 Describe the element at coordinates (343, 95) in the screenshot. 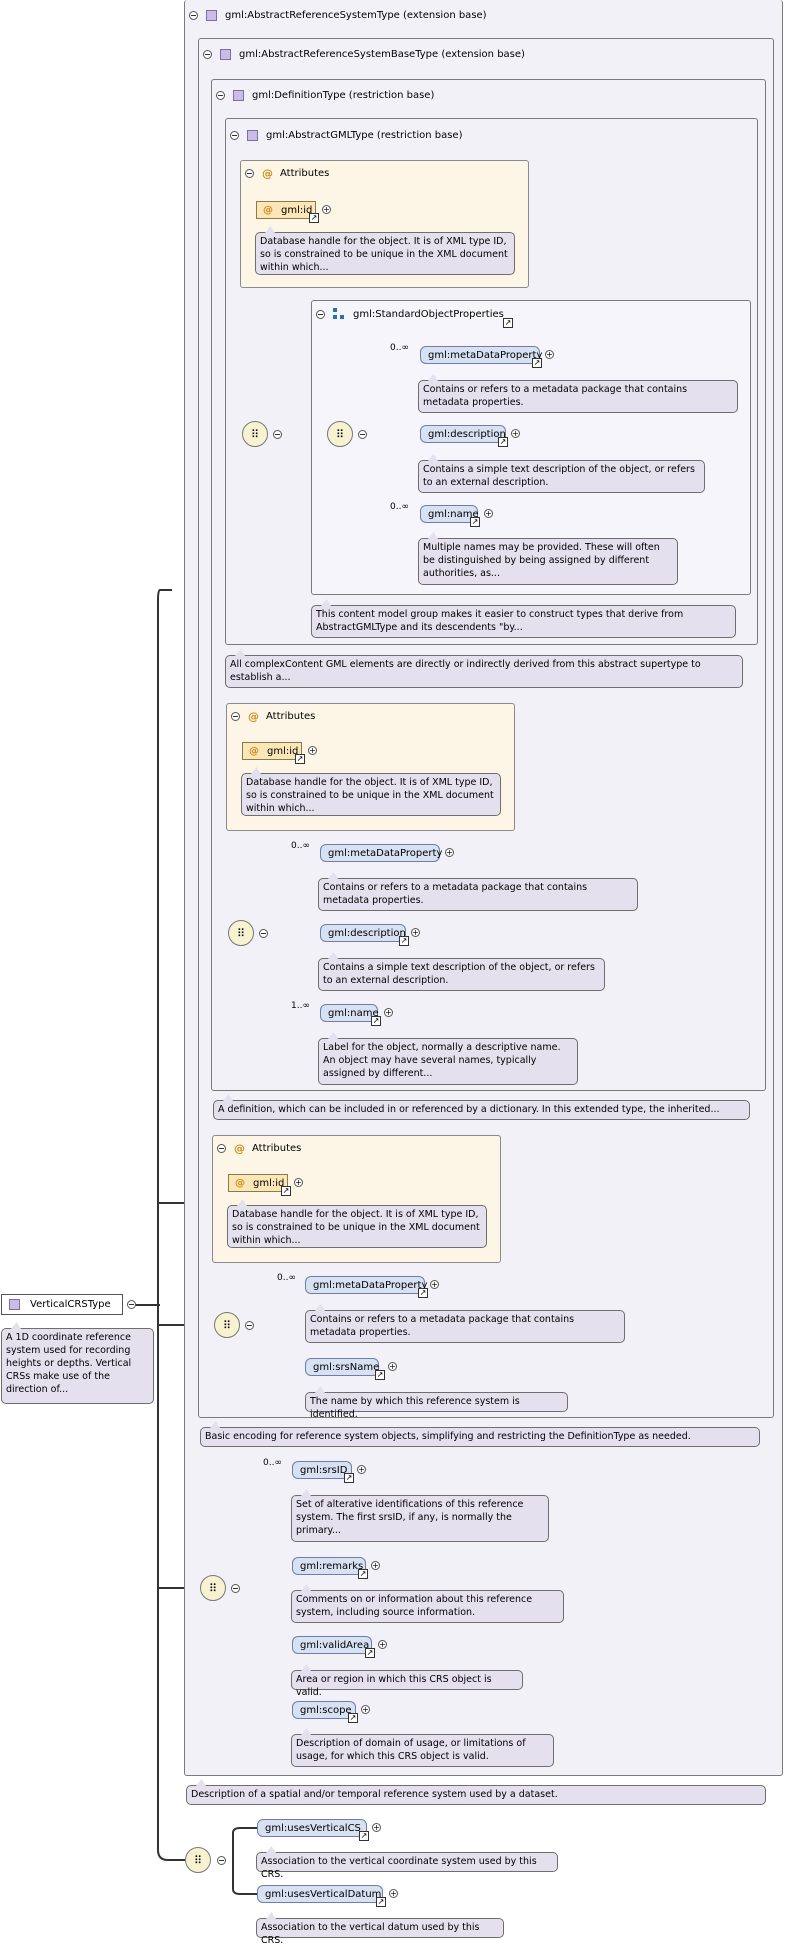

I see `type-title: gml:DefinitionType (restriction base)` at that location.